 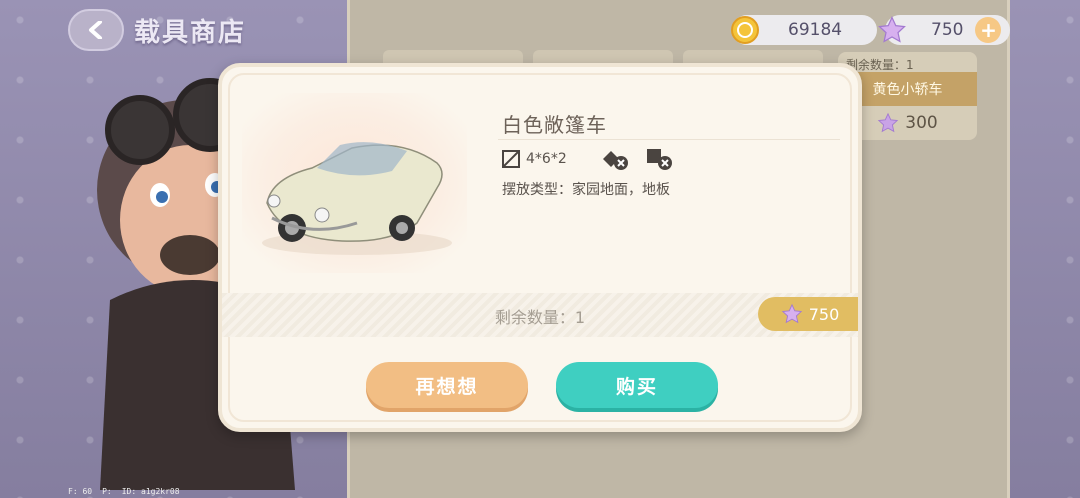 What do you see at coordinates (447, 385) in the screenshot?
I see `cancel-button: 再想想` at bounding box center [447, 385].